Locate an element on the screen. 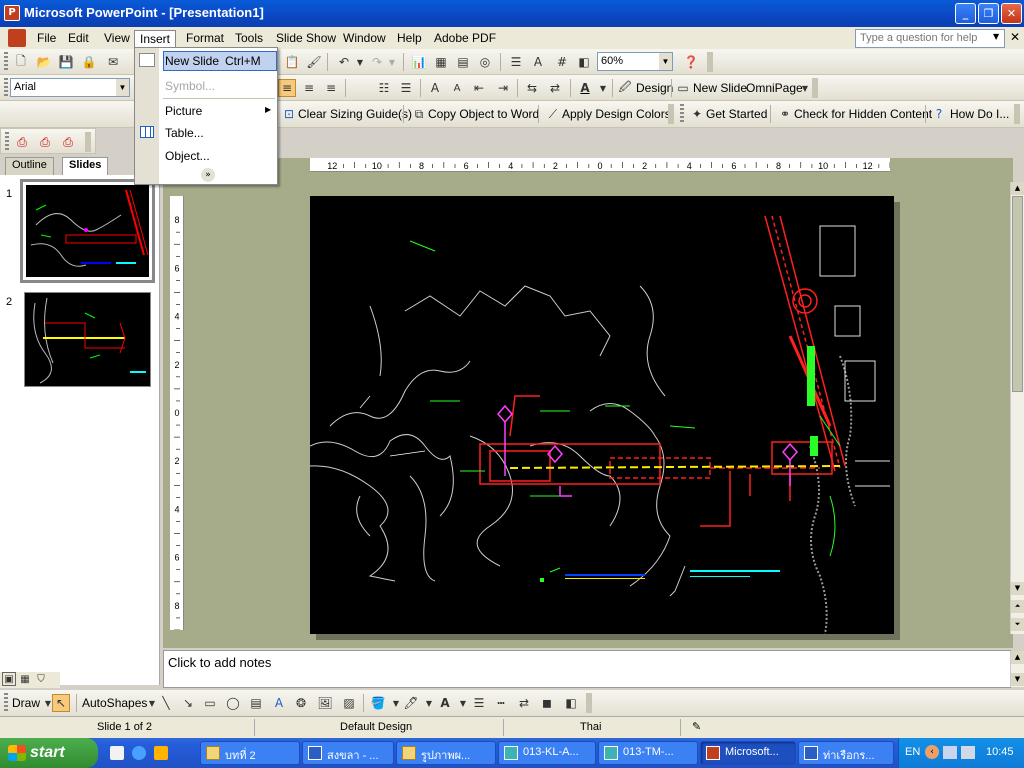  close-button: ✕ is located at coordinates (1011, 13).